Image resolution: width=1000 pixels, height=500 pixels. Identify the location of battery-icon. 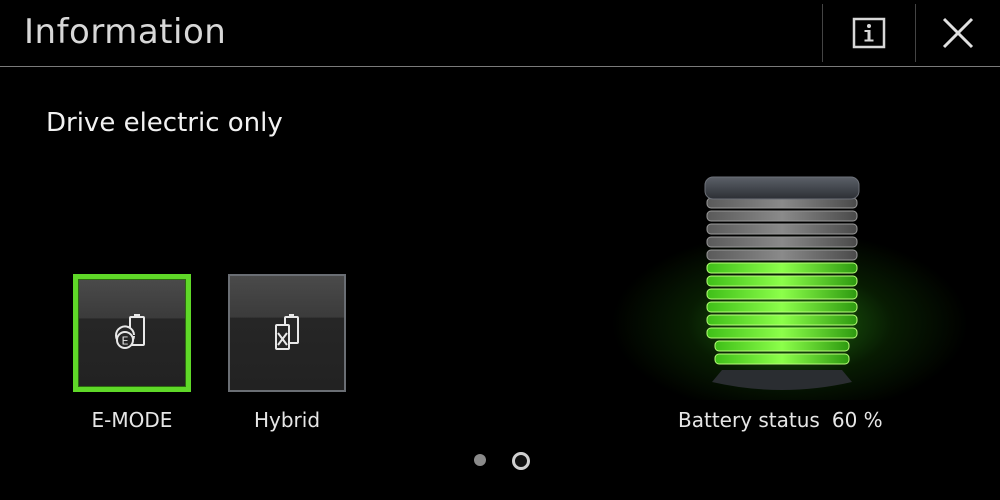
(782, 283).